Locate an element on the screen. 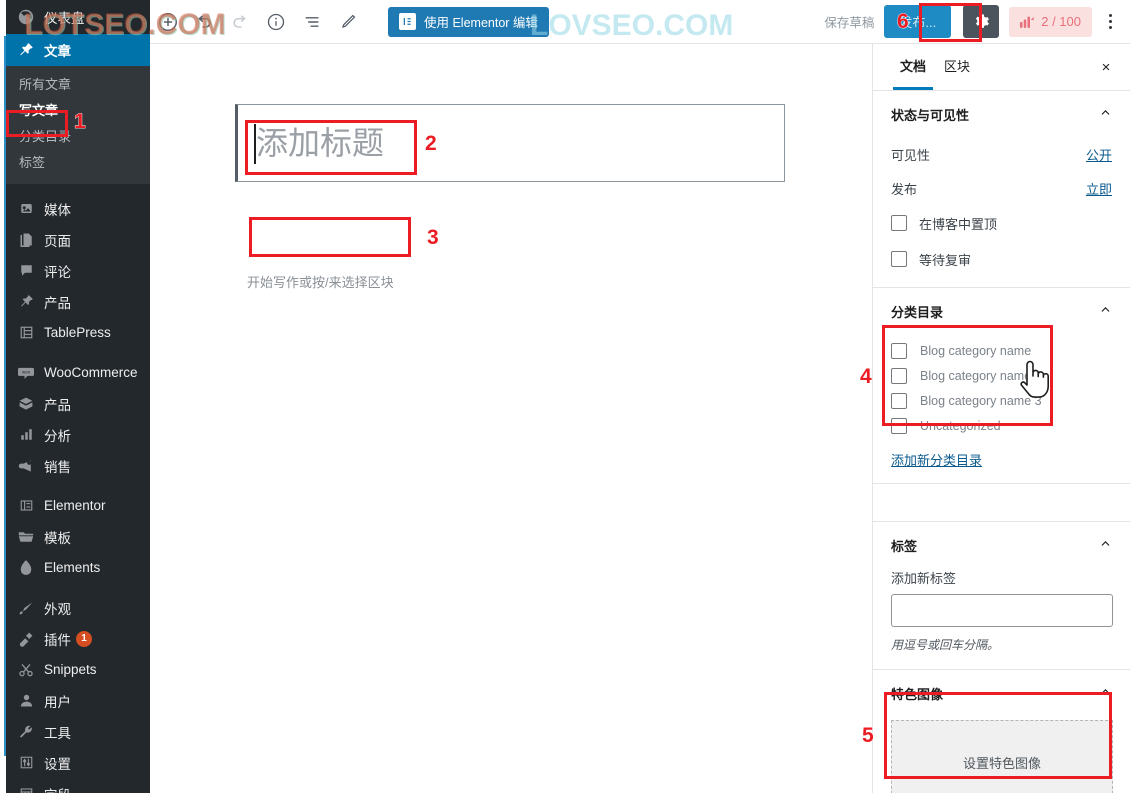 This screenshot has height=793, width=1130. sidebar-item-users: 用户 is located at coordinates (78, 700).